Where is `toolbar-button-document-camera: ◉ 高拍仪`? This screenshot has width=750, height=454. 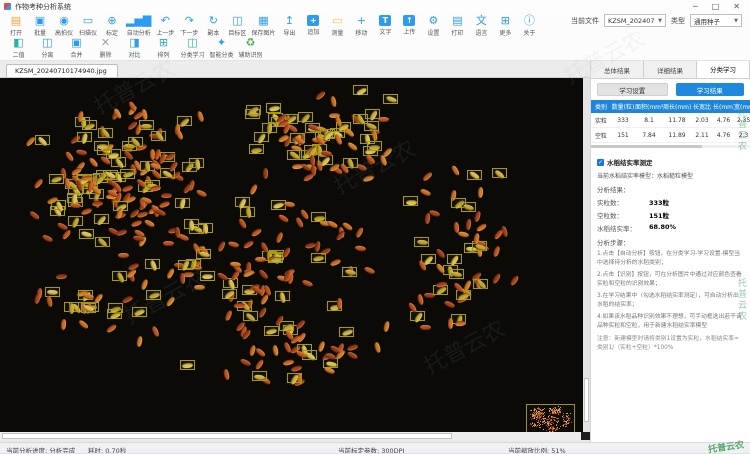
toolbar-button-document-camera: ◉ 高拍仪 is located at coordinates (64, 25).